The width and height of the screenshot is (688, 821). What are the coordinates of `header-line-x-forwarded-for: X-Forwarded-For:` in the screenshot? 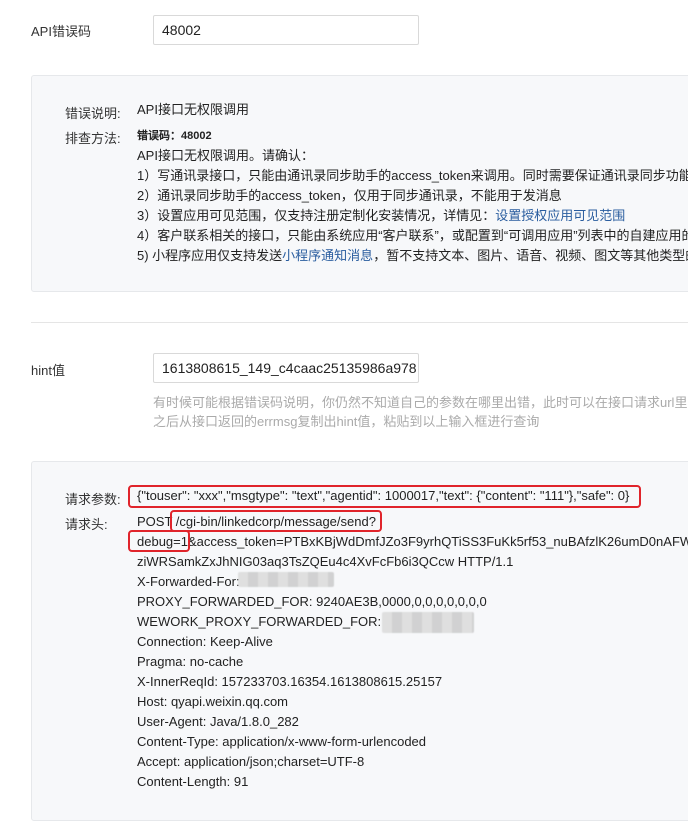 It's located at (188, 581).